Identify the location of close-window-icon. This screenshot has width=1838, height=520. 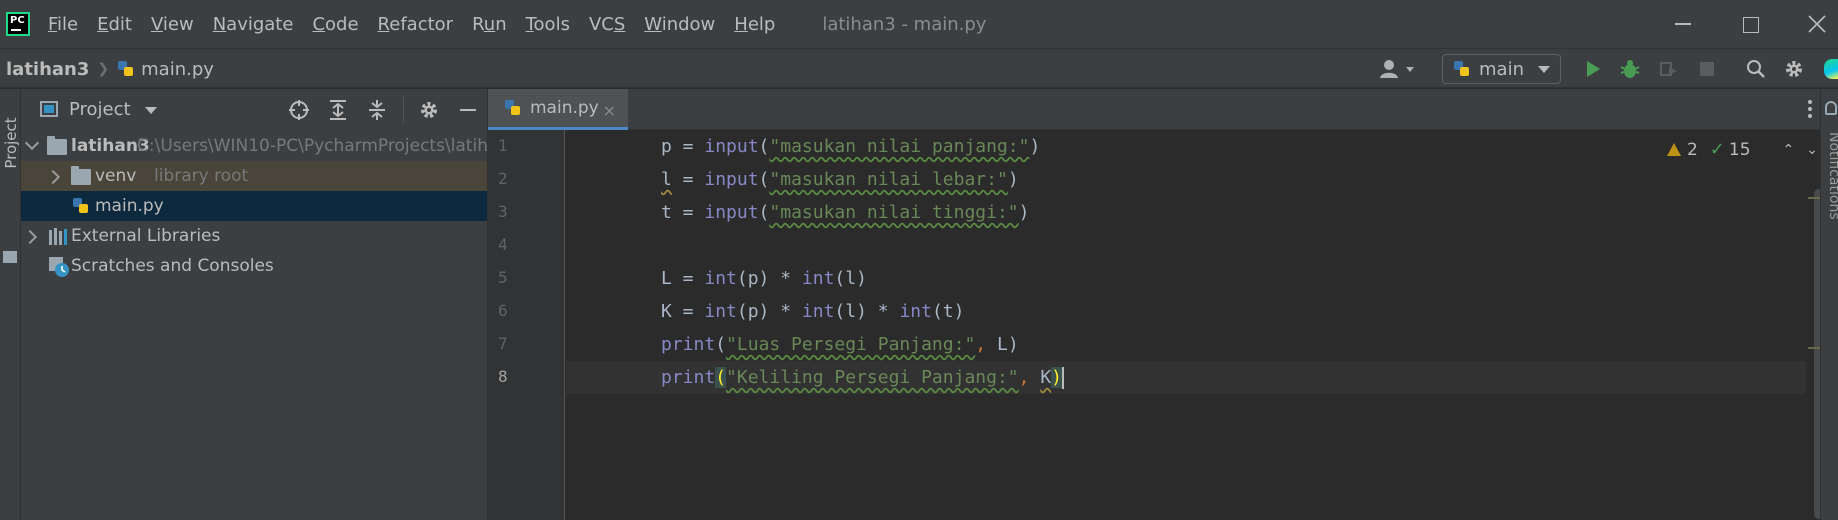
(1817, 24).